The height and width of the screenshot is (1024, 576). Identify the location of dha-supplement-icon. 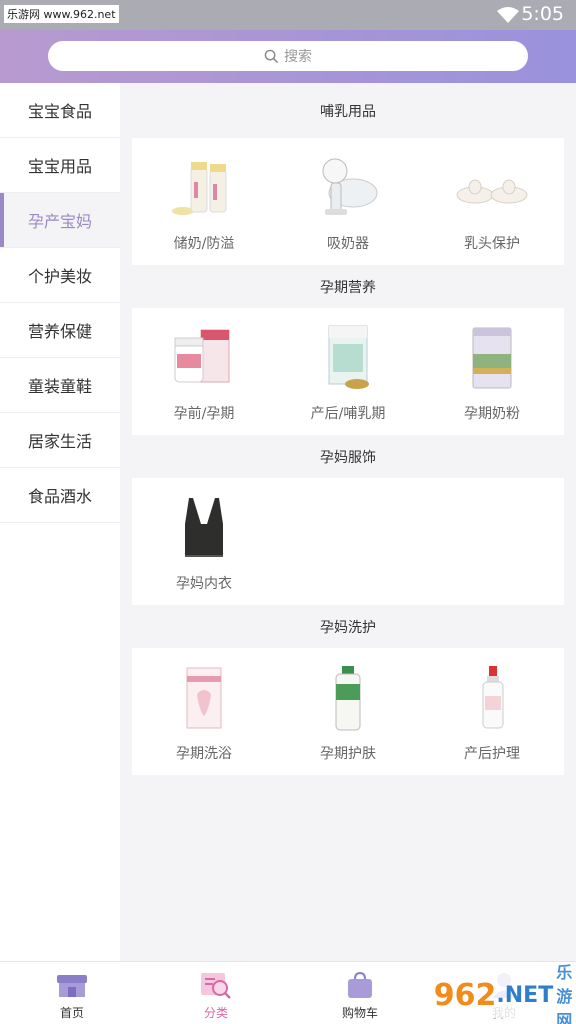
(204, 358).